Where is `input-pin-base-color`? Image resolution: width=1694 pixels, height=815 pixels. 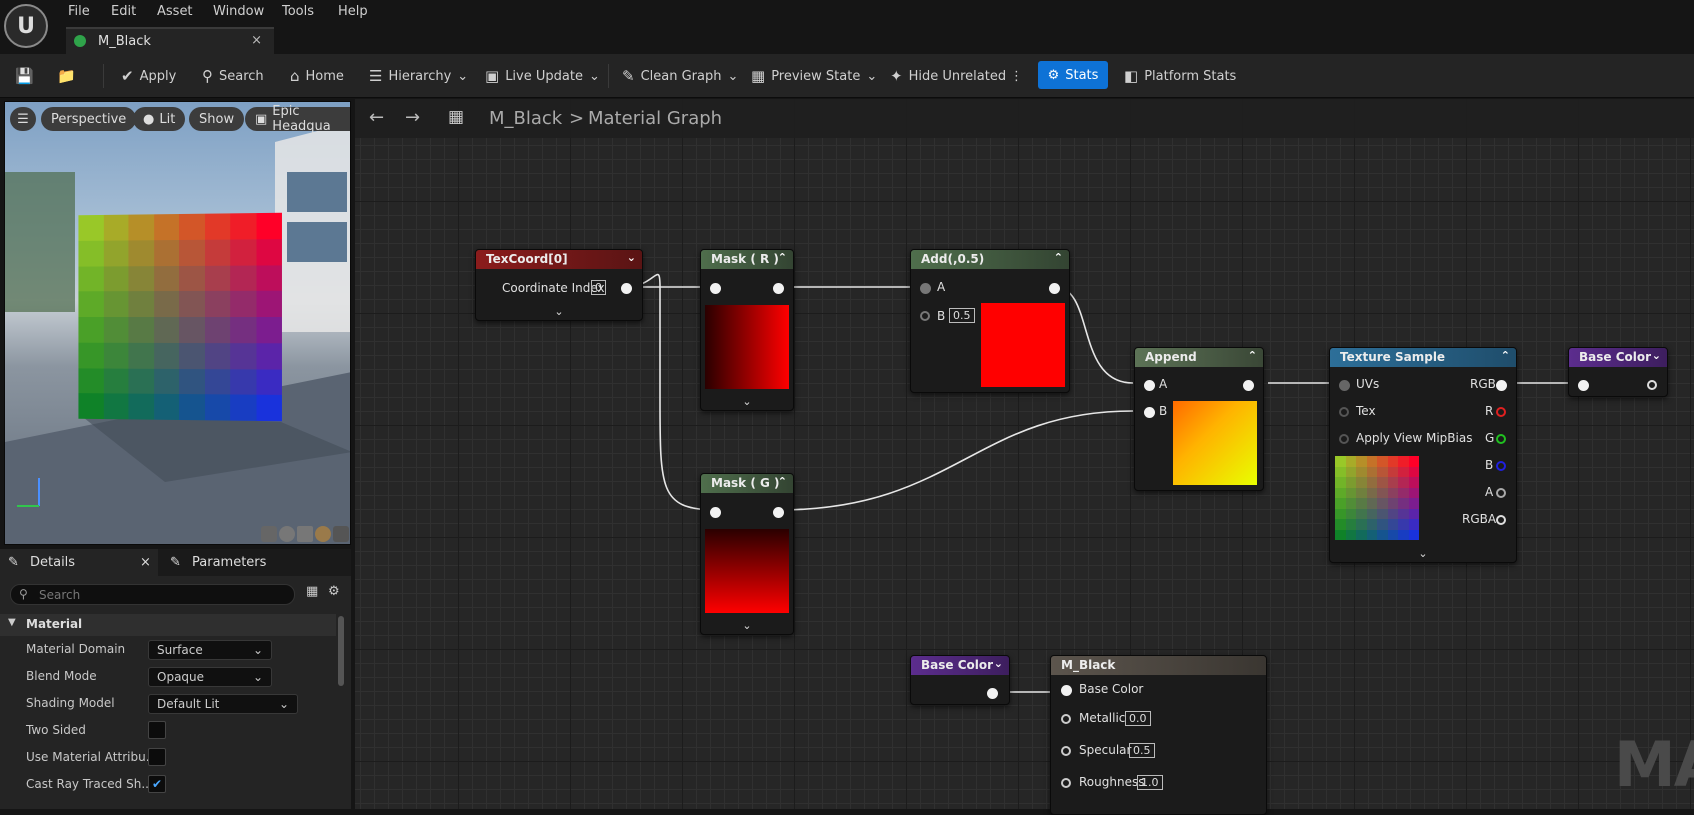 input-pin-base-color is located at coordinates (1066, 690).